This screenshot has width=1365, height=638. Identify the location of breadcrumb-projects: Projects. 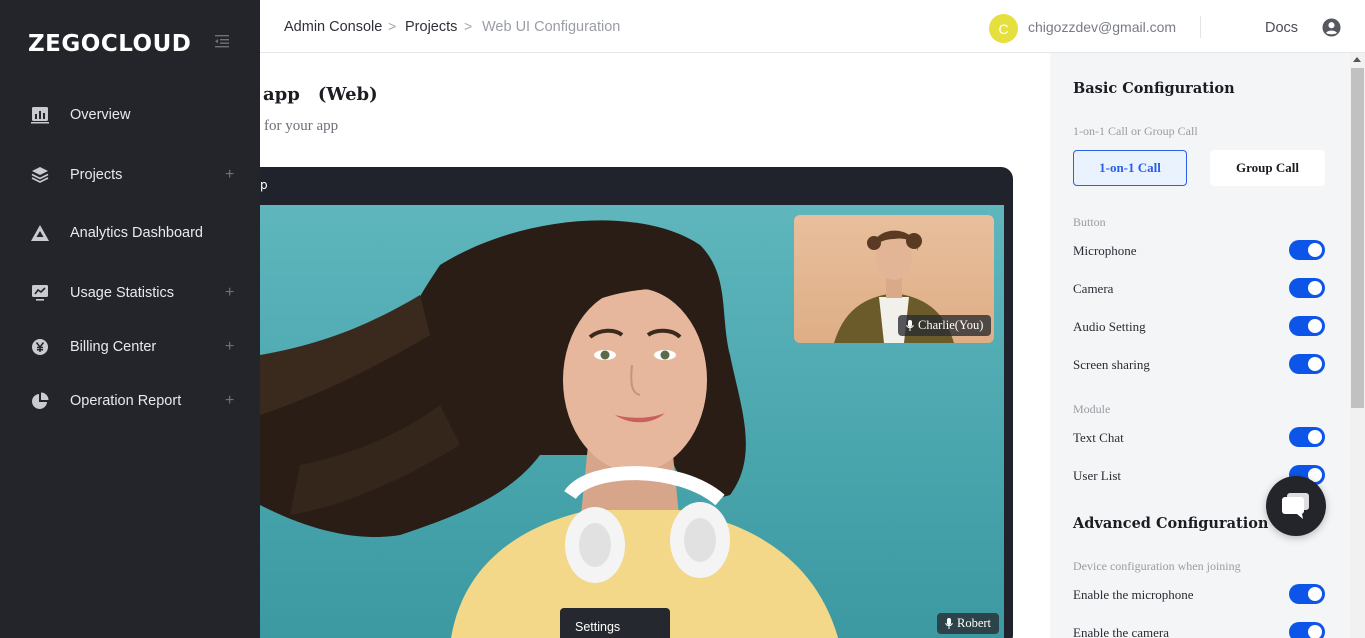
(431, 27).